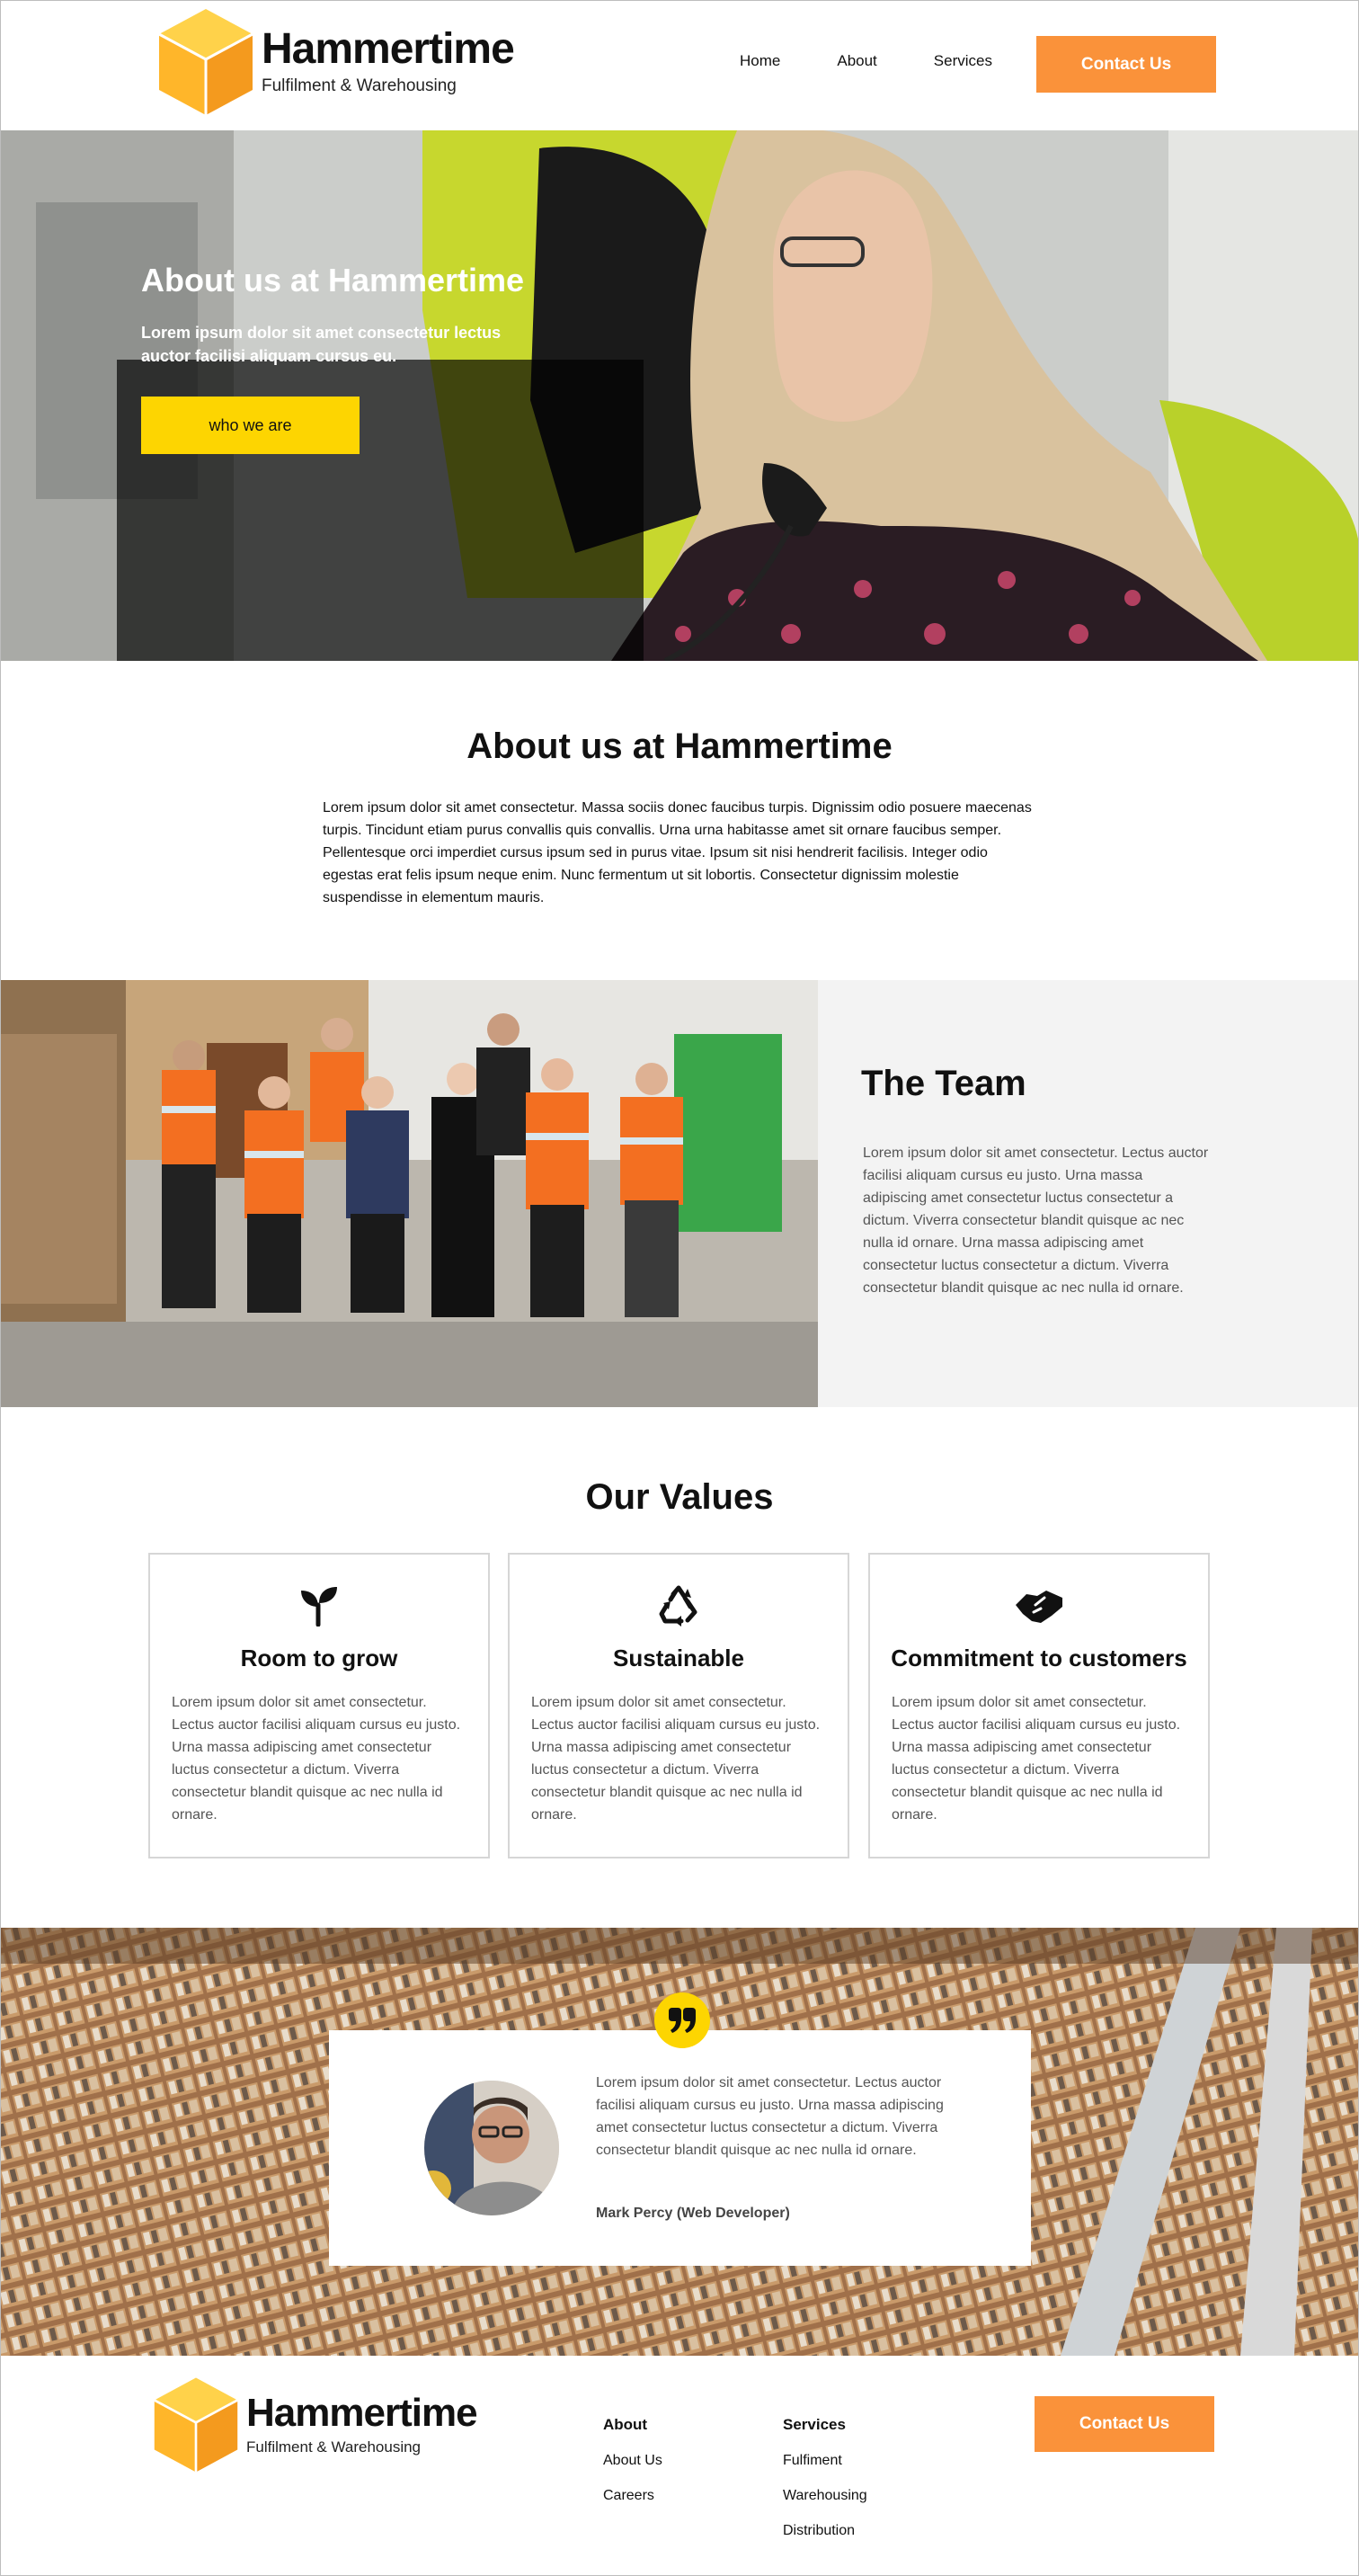 This screenshot has height=2576, width=1359. Describe the element at coordinates (1124, 2424) in the screenshot. I see `footer-contact-button: Contact Us` at that location.